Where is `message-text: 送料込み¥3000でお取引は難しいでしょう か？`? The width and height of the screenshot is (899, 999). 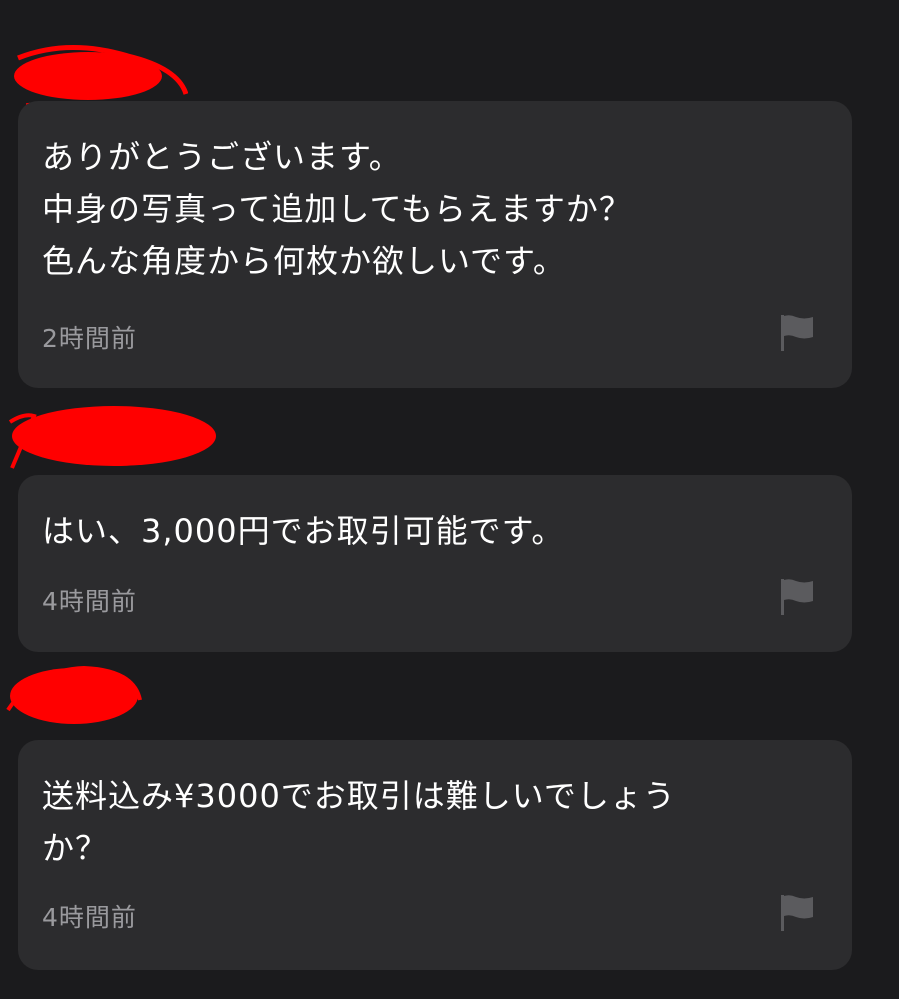 message-text: 送料込み¥3000でお取引は難しいでしょう か？ is located at coordinates (359, 822).